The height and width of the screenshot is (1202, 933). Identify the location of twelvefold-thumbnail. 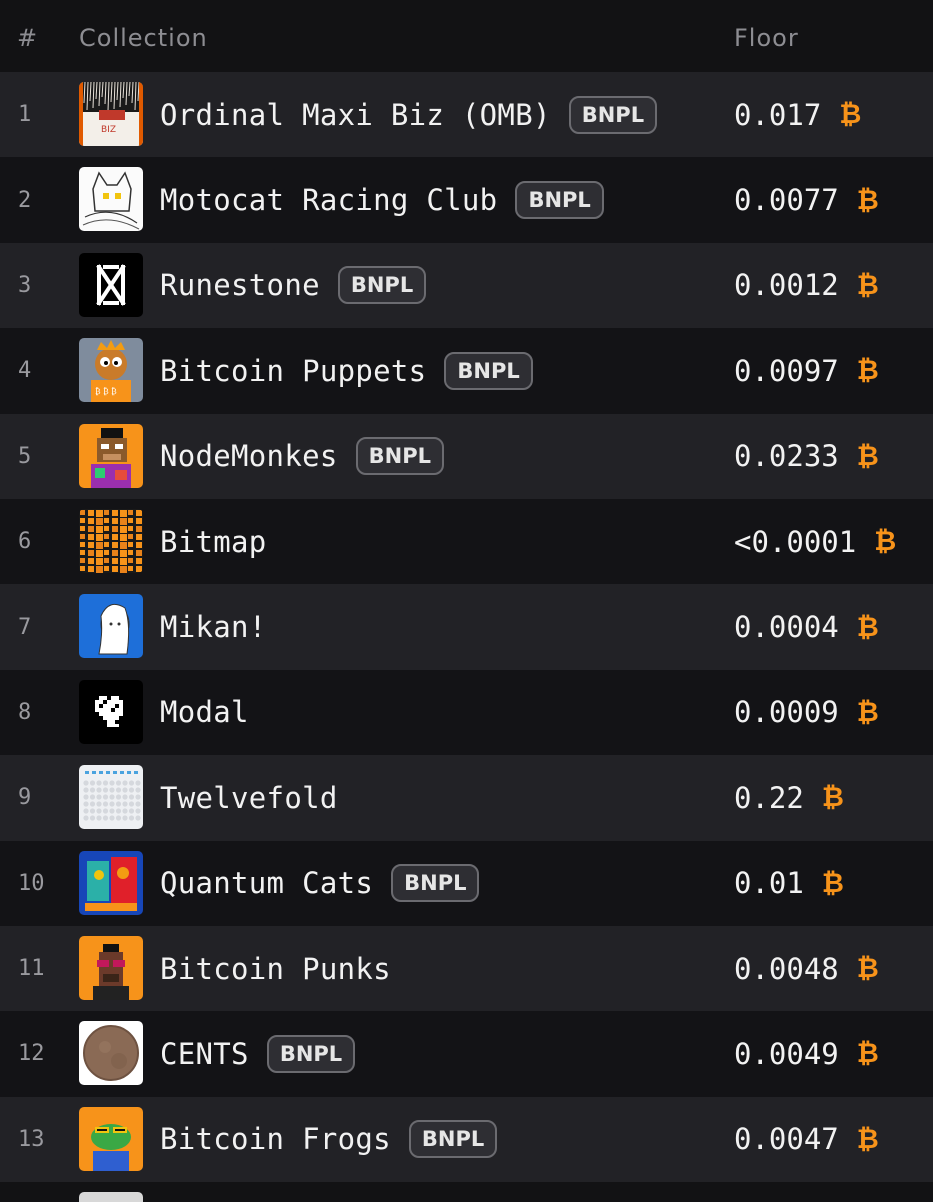
(111, 797).